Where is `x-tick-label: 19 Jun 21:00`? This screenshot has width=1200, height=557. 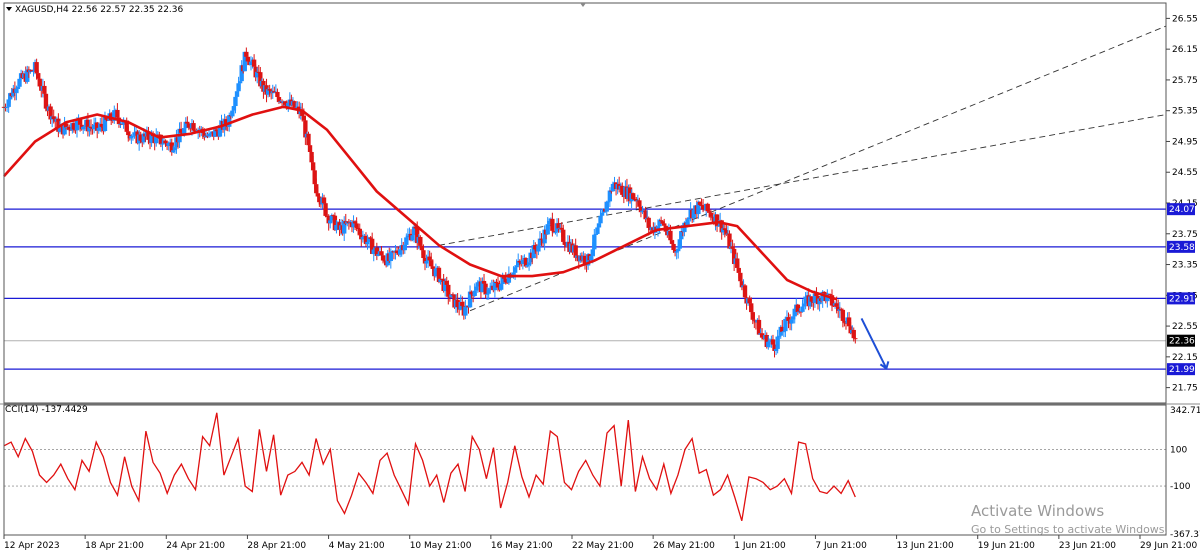
x-tick-label: 19 Jun 21:00 is located at coordinates (1006, 546).